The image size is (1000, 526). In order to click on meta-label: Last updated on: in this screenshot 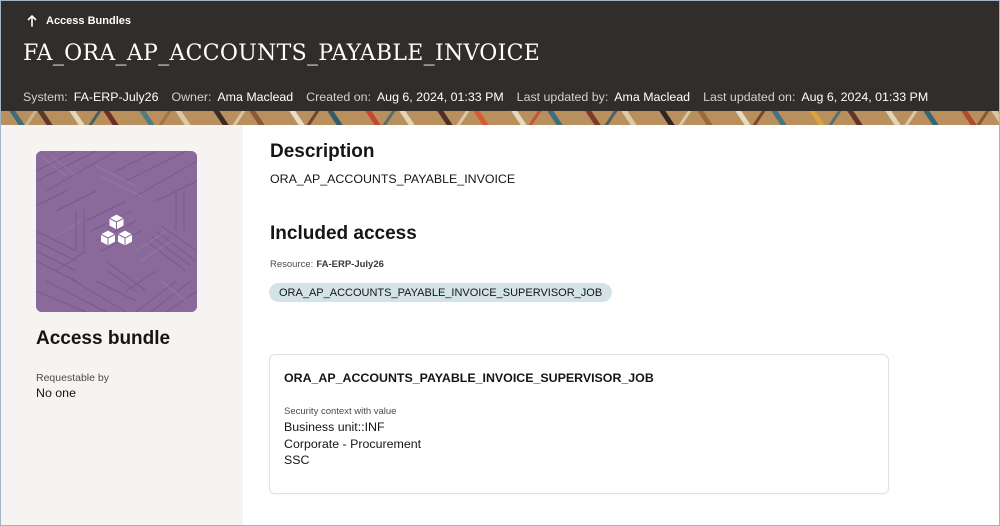, I will do `click(749, 97)`.